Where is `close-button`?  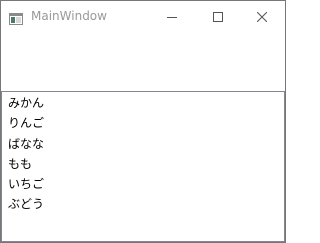
close-button is located at coordinates (262, 16).